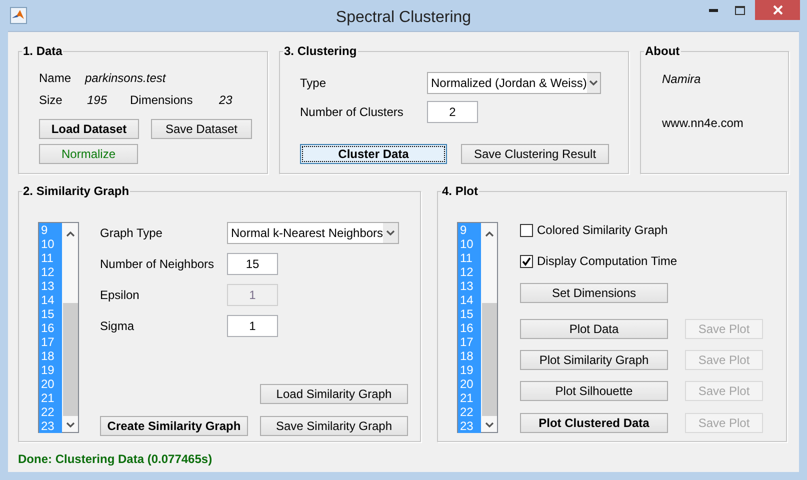  I want to click on save-result-button: Save Clustering Result, so click(535, 154).